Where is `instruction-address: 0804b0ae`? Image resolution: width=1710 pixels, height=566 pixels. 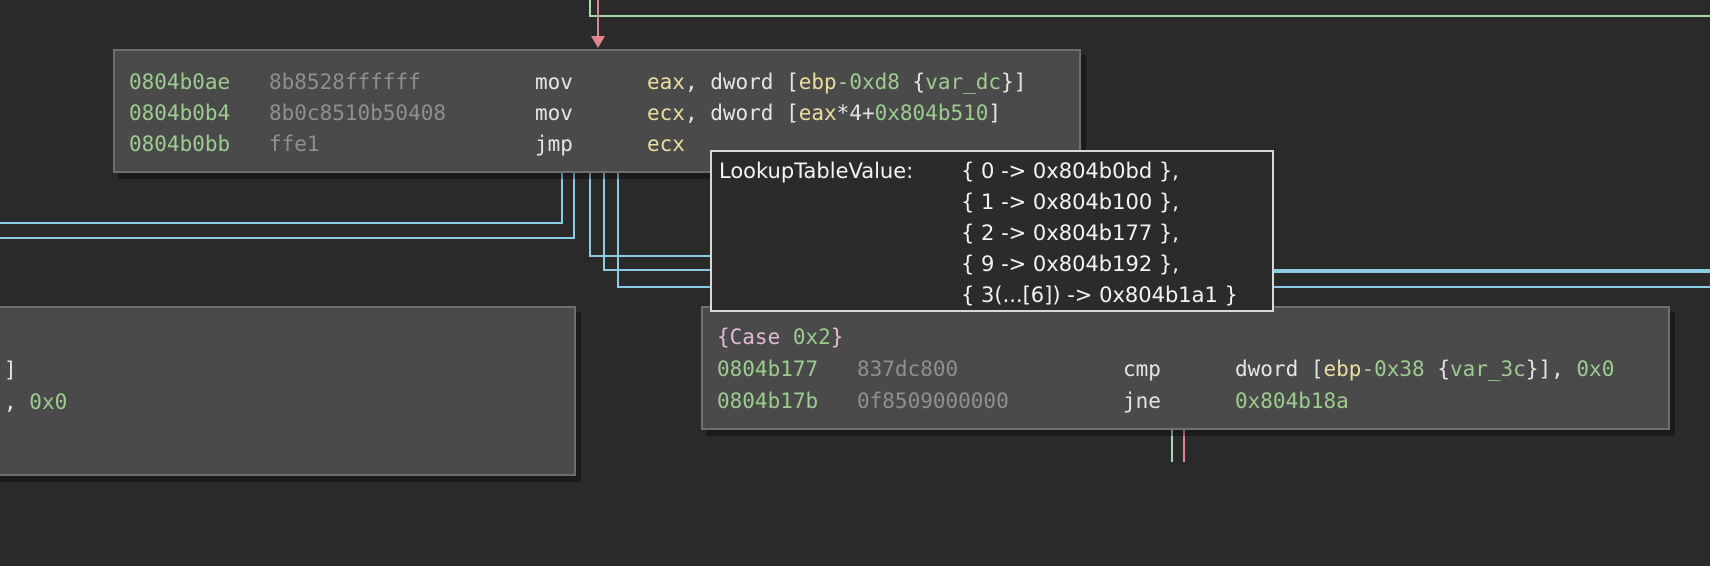 instruction-address: 0804b0ae is located at coordinates (179, 82).